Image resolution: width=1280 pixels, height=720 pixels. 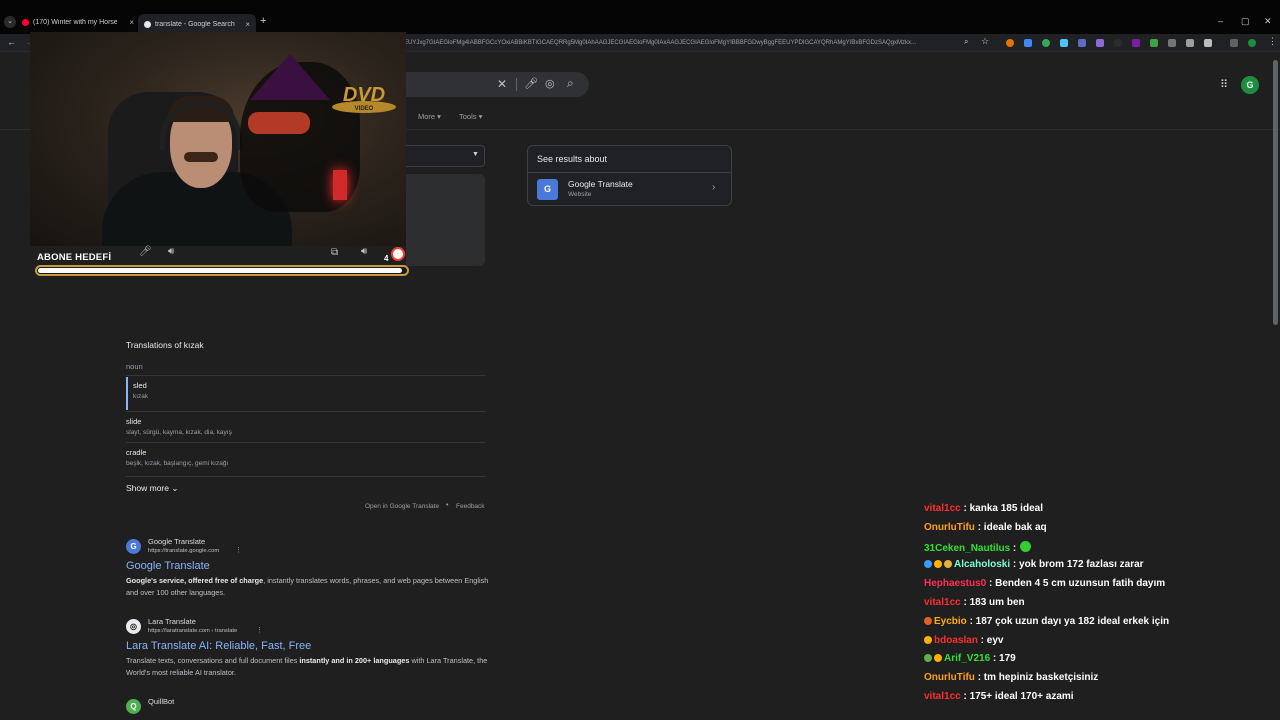 What do you see at coordinates (1275, 192) in the screenshot?
I see `page-scrollbar` at bounding box center [1275, 192].